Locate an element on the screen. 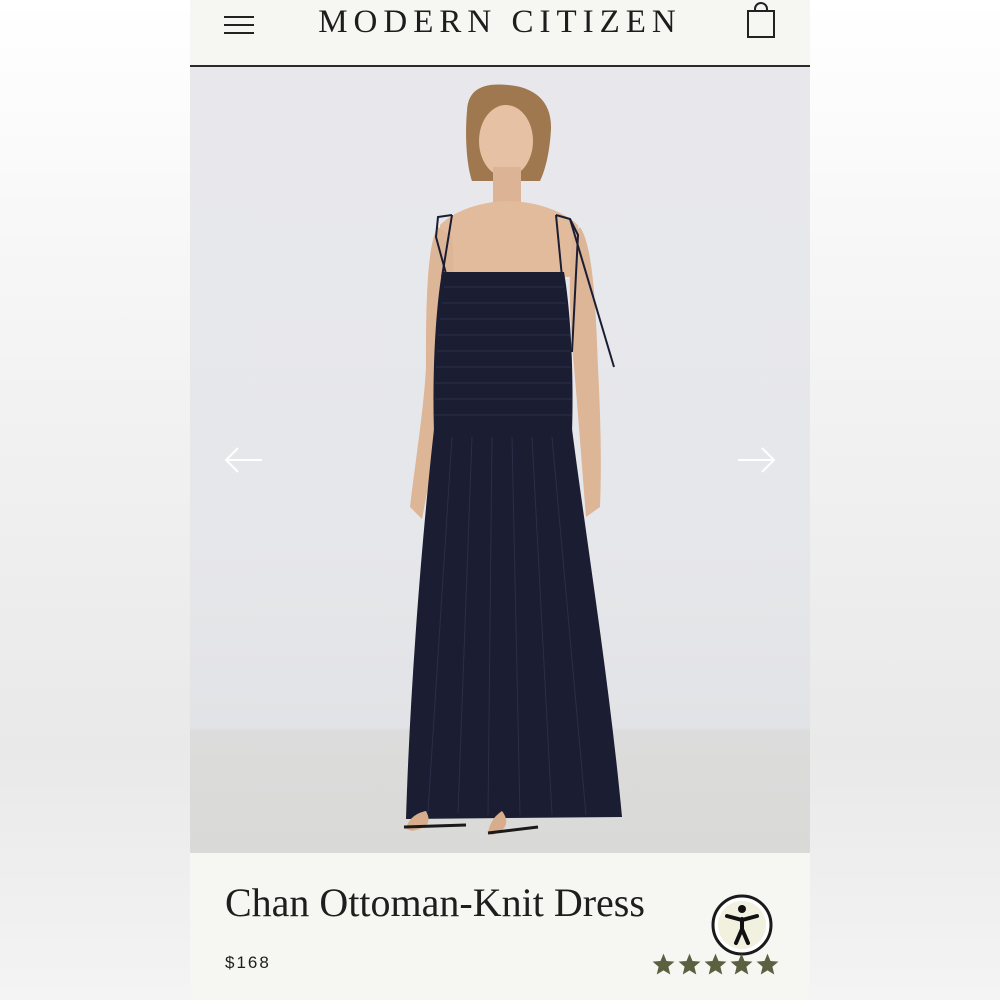 This screenshot has width=1000, height=1000. hamburger-menu-icon is located at coordinates (239, 24).